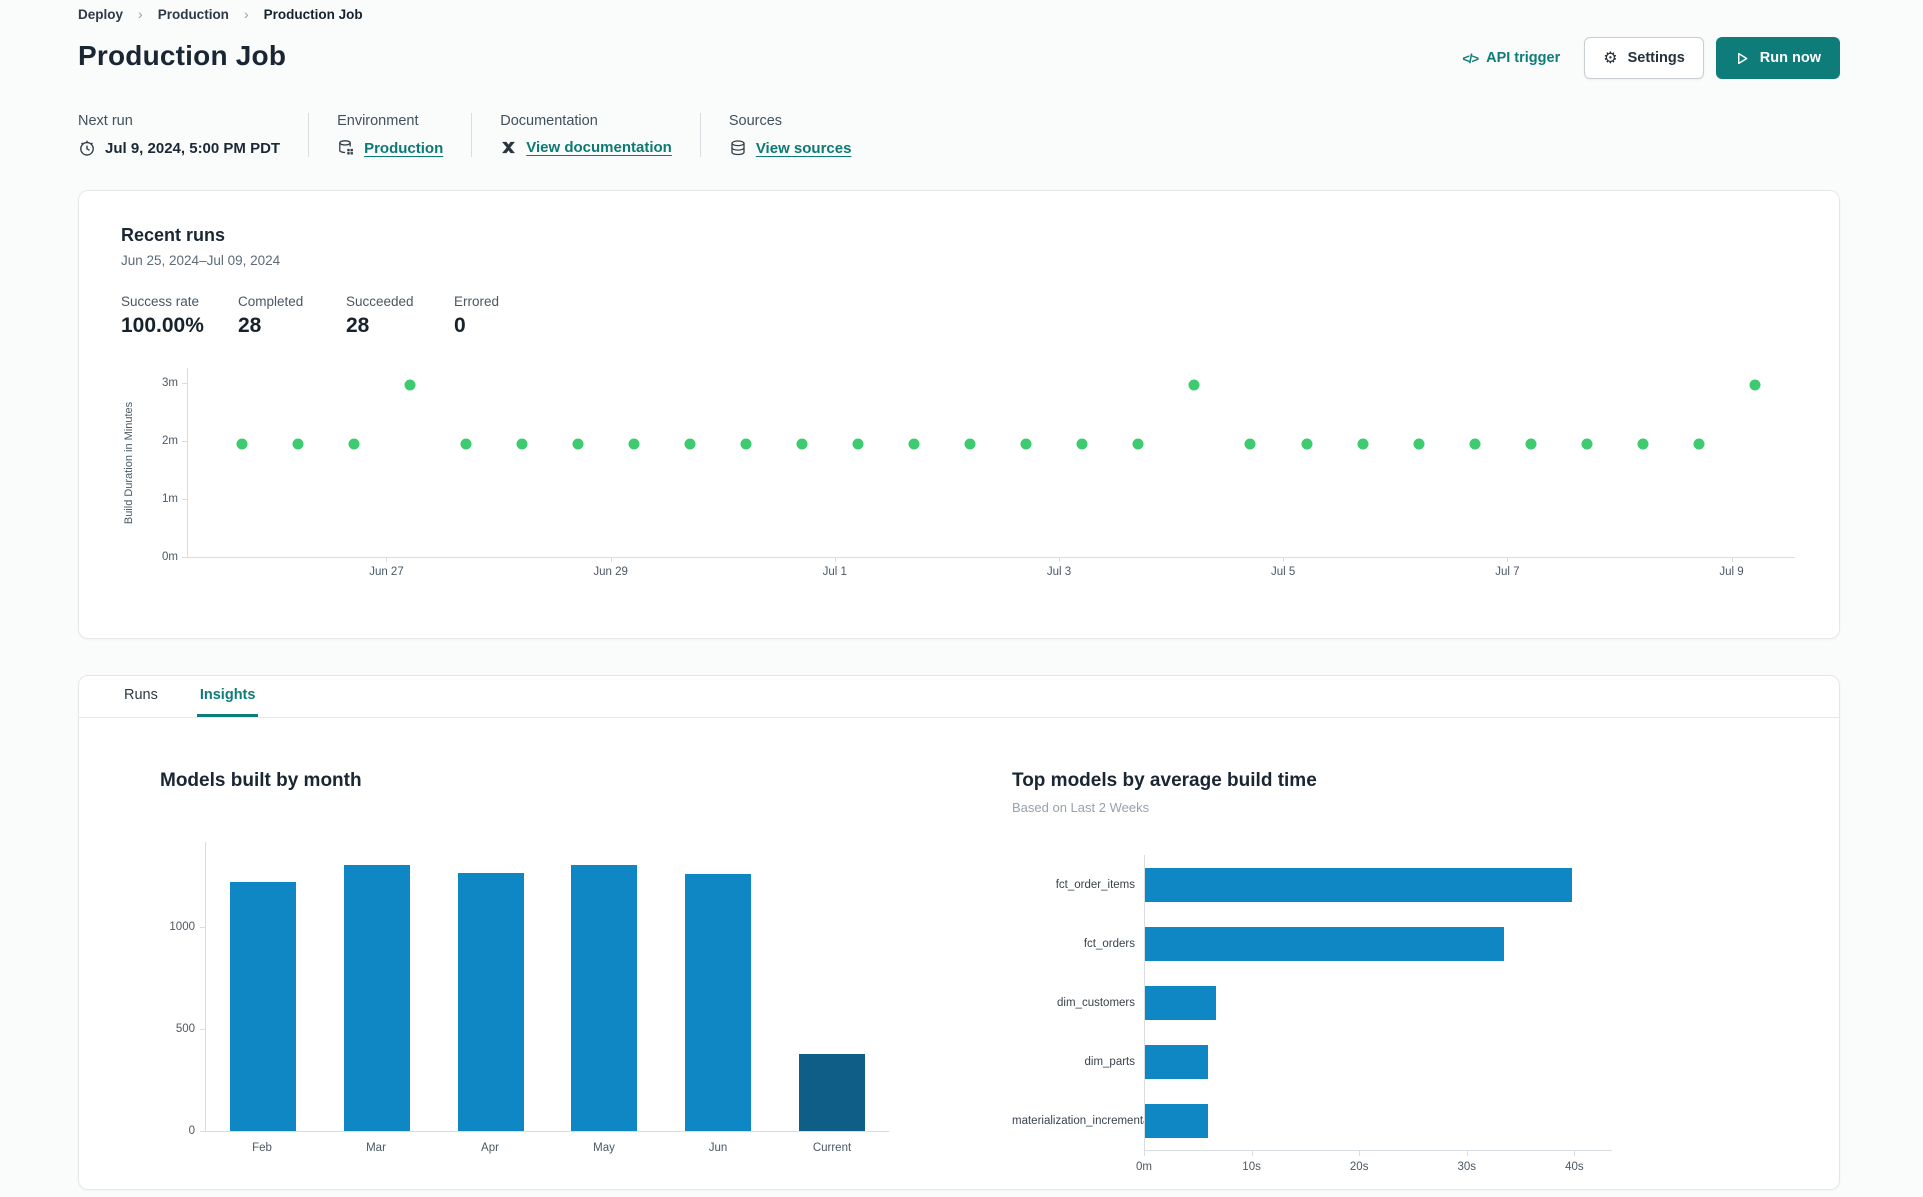 The width and height of the screenshot is (1923, 1197). I want to click on stat-value: 28, so click(250, 325).